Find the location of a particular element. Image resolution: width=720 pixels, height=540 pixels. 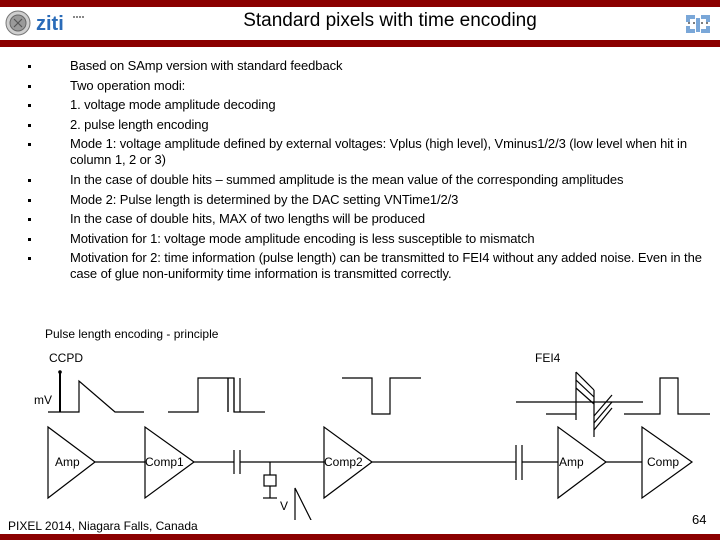

institute-logo-icon is located at coordinates (698, 24).